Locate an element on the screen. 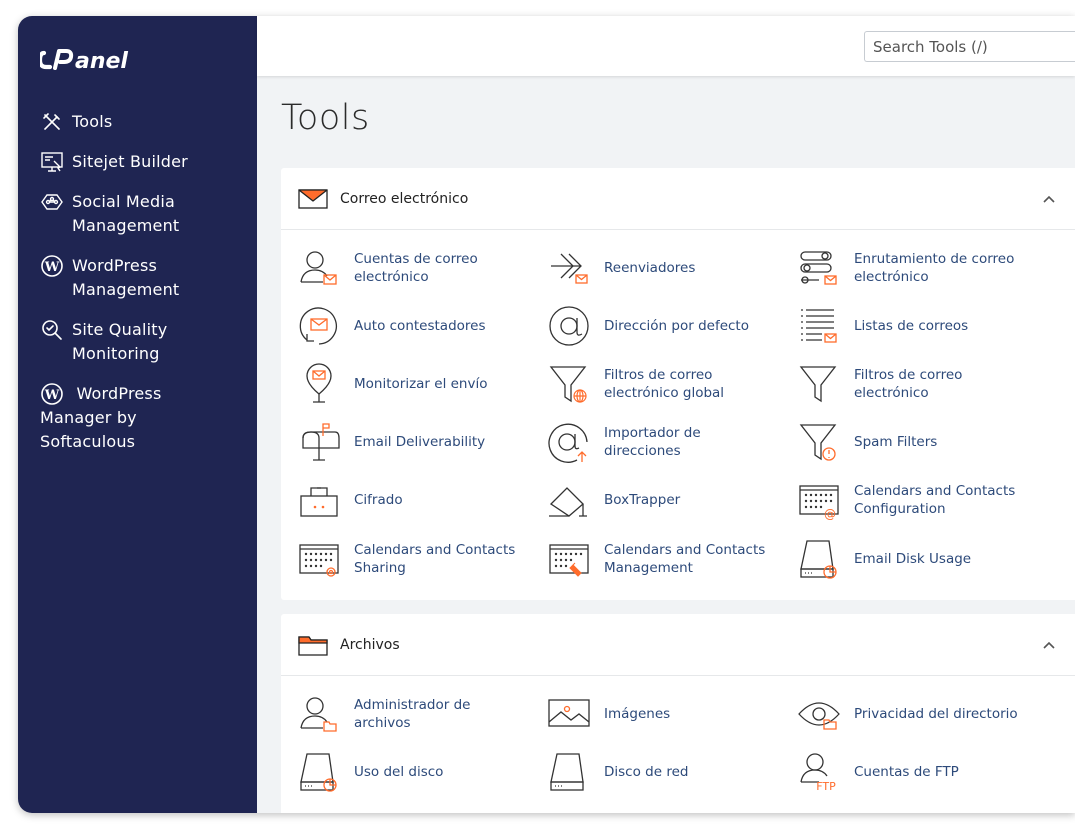 This screenshot has width=1075, height=830. tool-address-importer: Importador de direcciones is located at coordinates (655, 442).